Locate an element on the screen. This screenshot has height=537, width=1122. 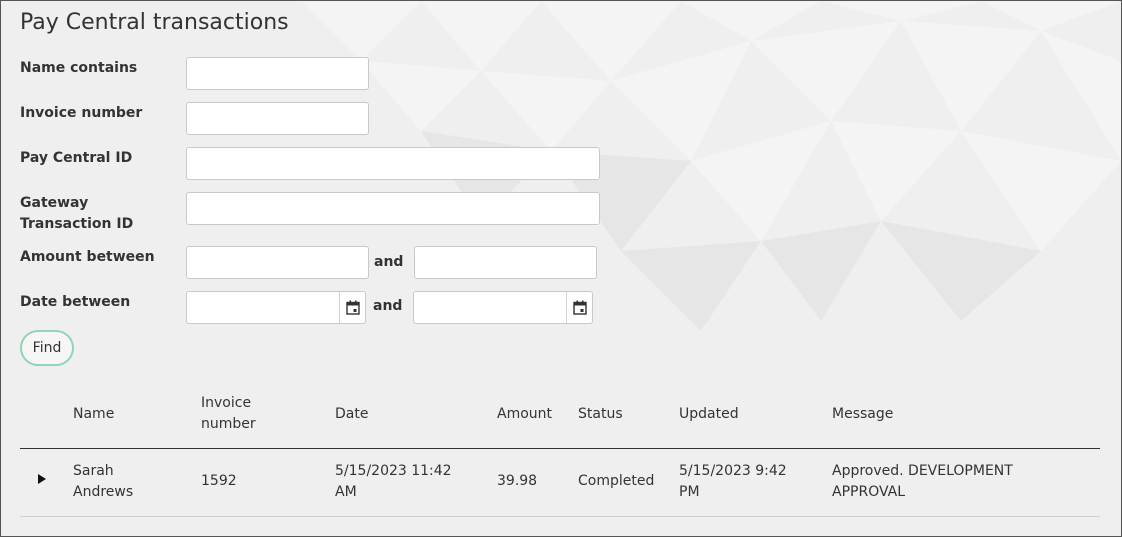
row-message: Approved. DEVELOPMENT APPROVAL is located at coordinates (922, 481).